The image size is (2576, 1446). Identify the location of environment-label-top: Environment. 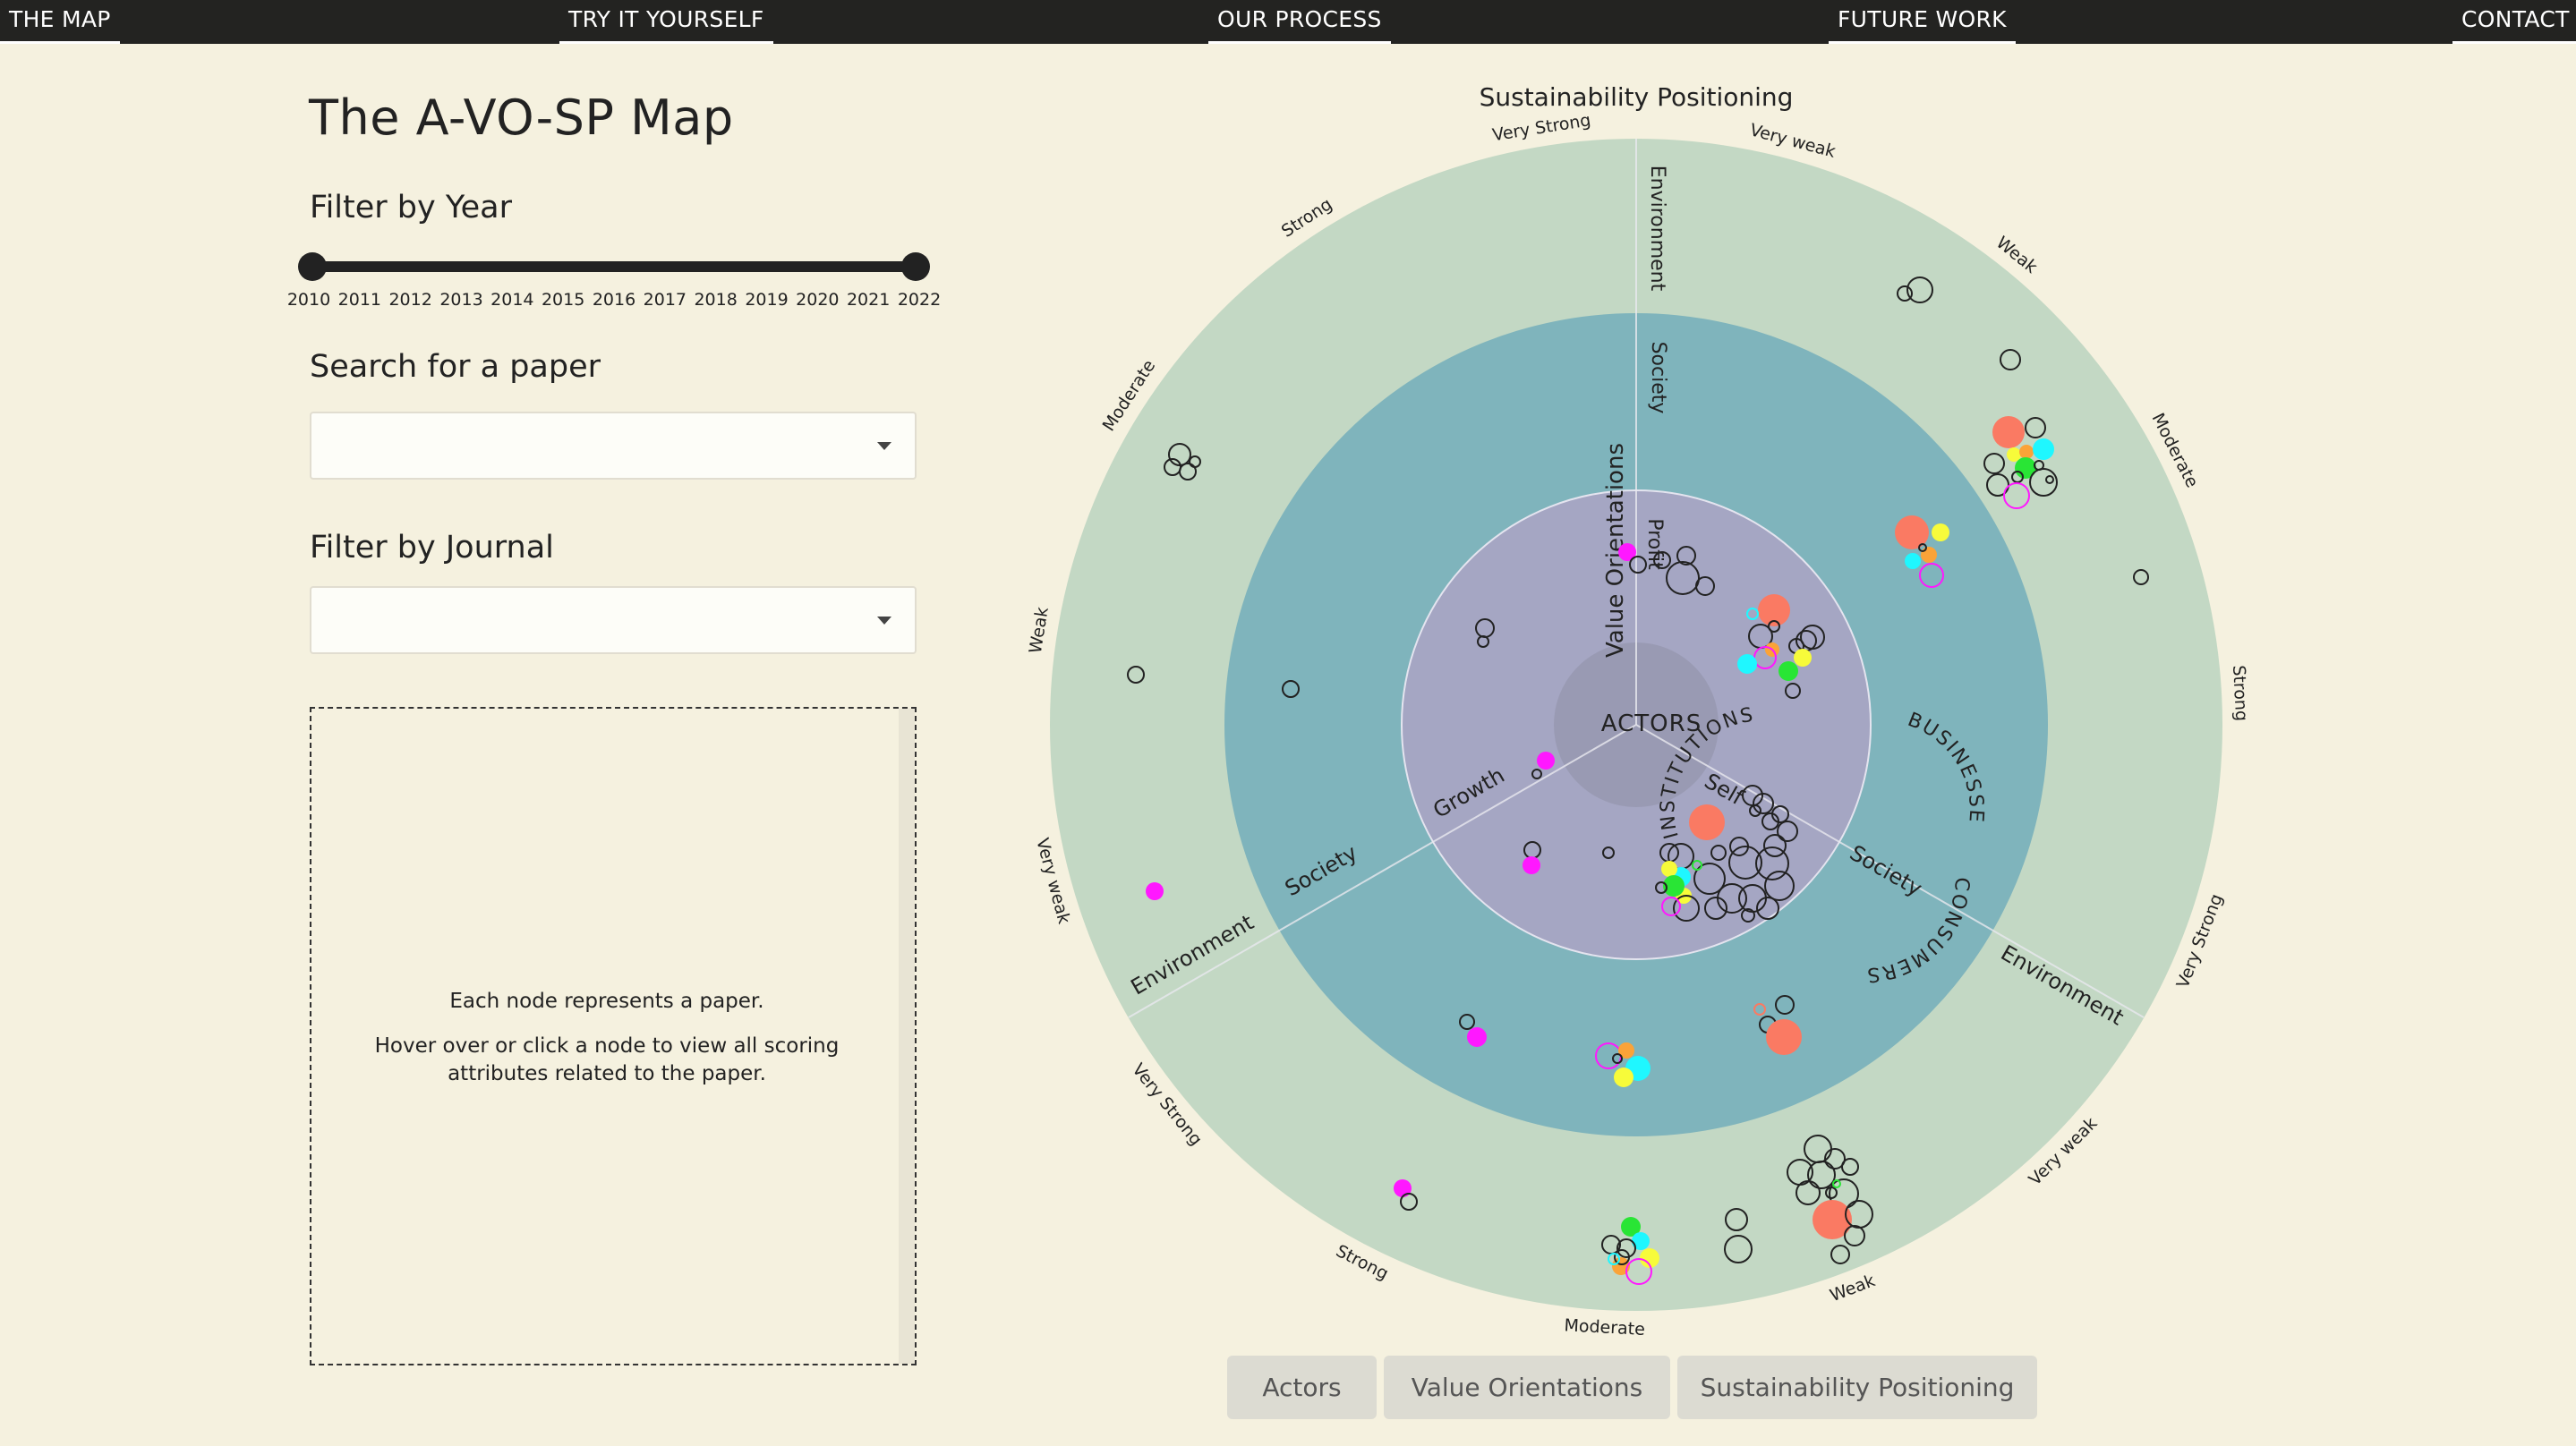
(1657, 229).